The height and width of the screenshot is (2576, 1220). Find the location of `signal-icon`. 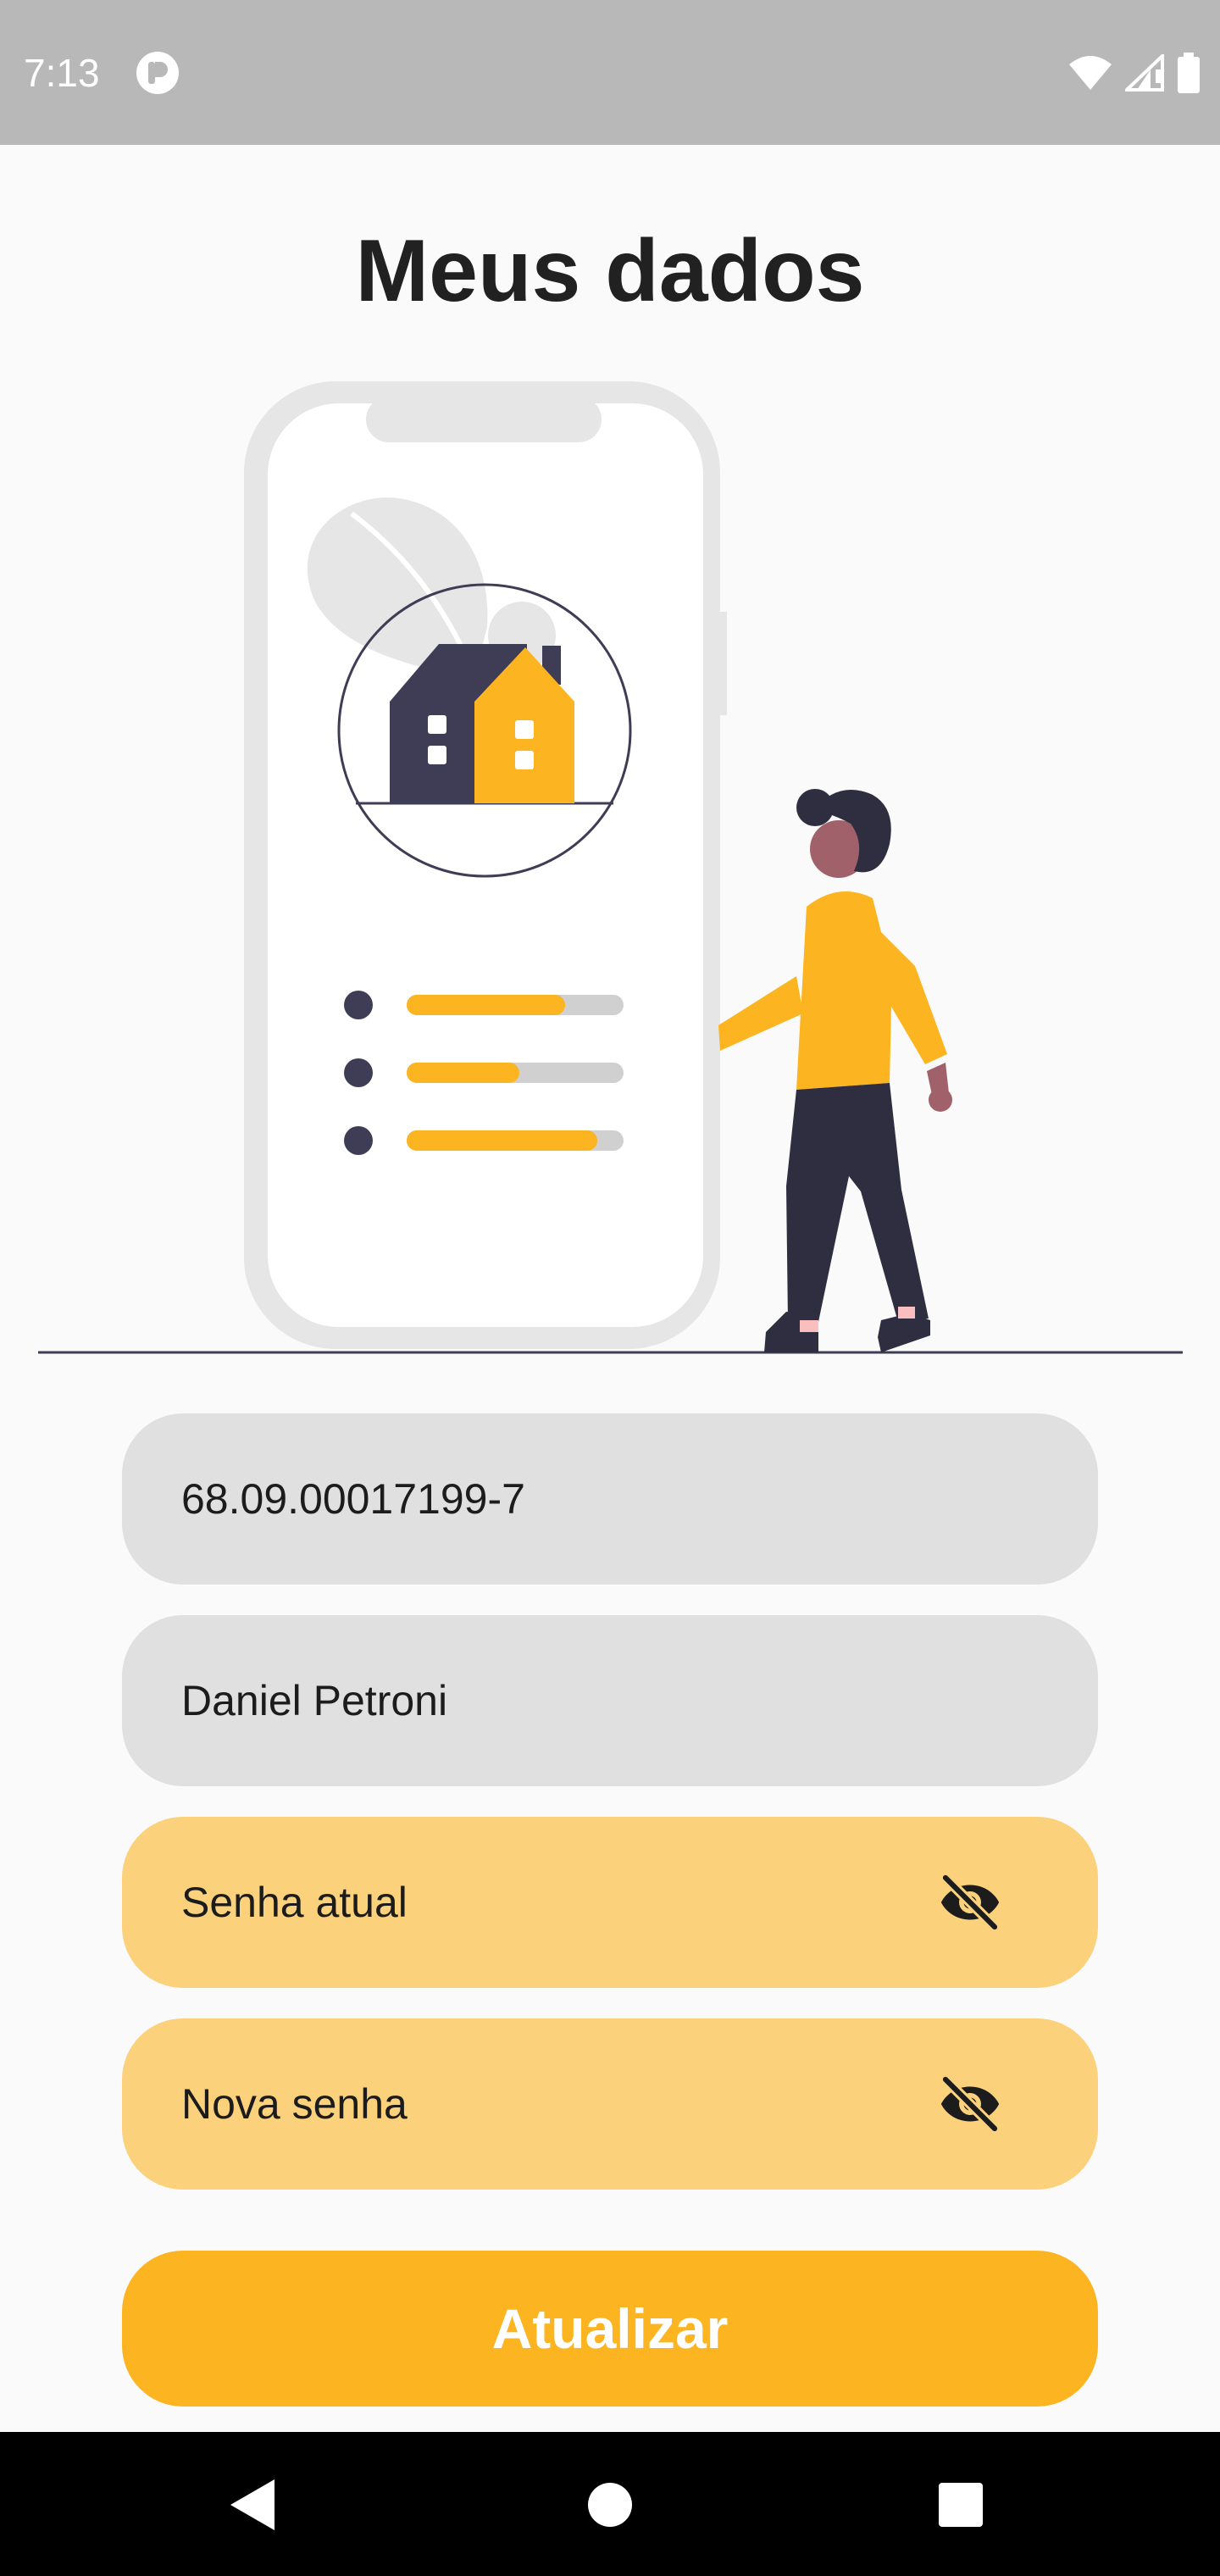

signal-icon is located at coordinates (1144, 73).